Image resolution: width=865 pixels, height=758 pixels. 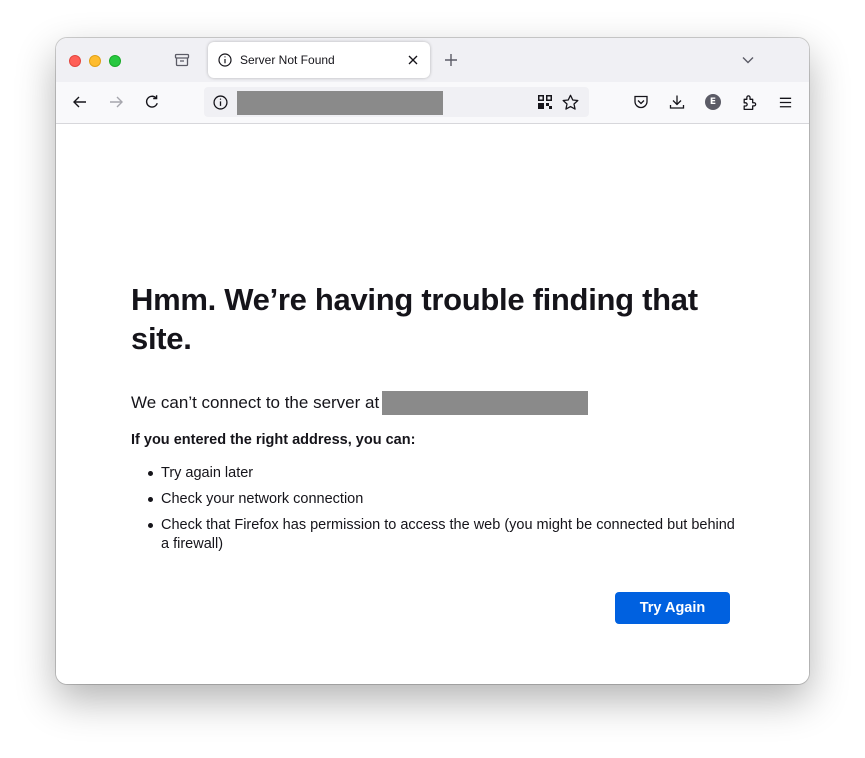 I want to click on extensions-icon, so click(x=749, y=102).